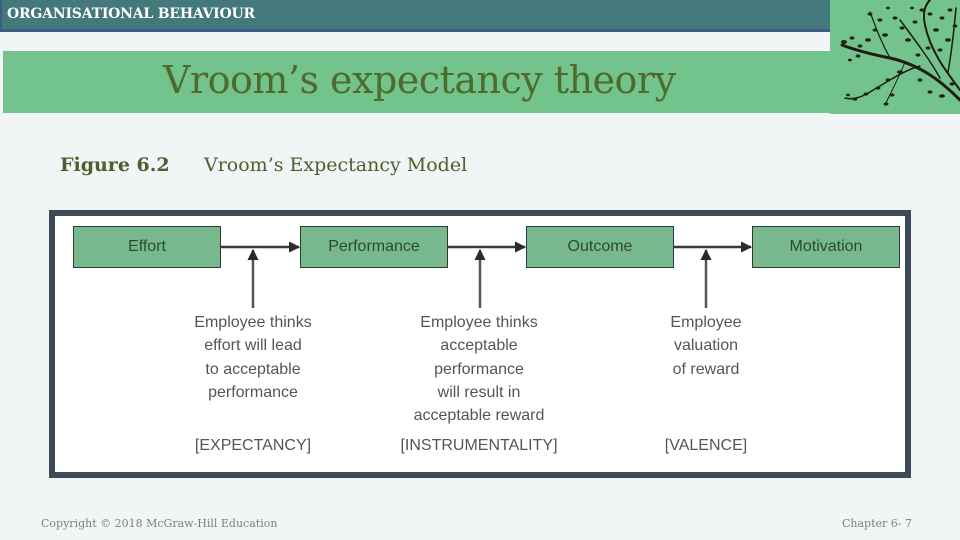 Image resolution: width=960 pixels, height=540 pixels. What do you see at coordinates (253, 369) in the screenshot?
I see `explanation-line: to acceptable` at bounding box center [253, 369].